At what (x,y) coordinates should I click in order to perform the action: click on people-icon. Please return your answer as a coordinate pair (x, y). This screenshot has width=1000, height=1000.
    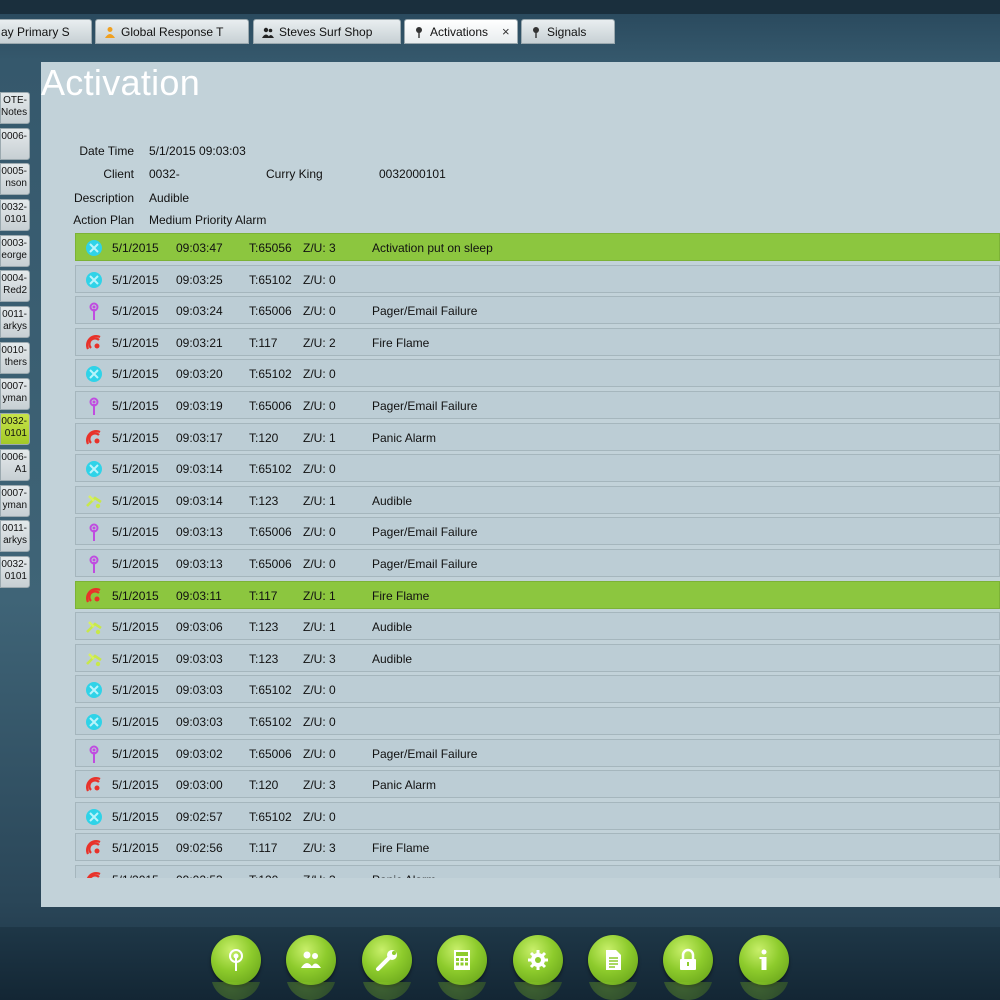
    Looking at the image, I should click on (268, 32).